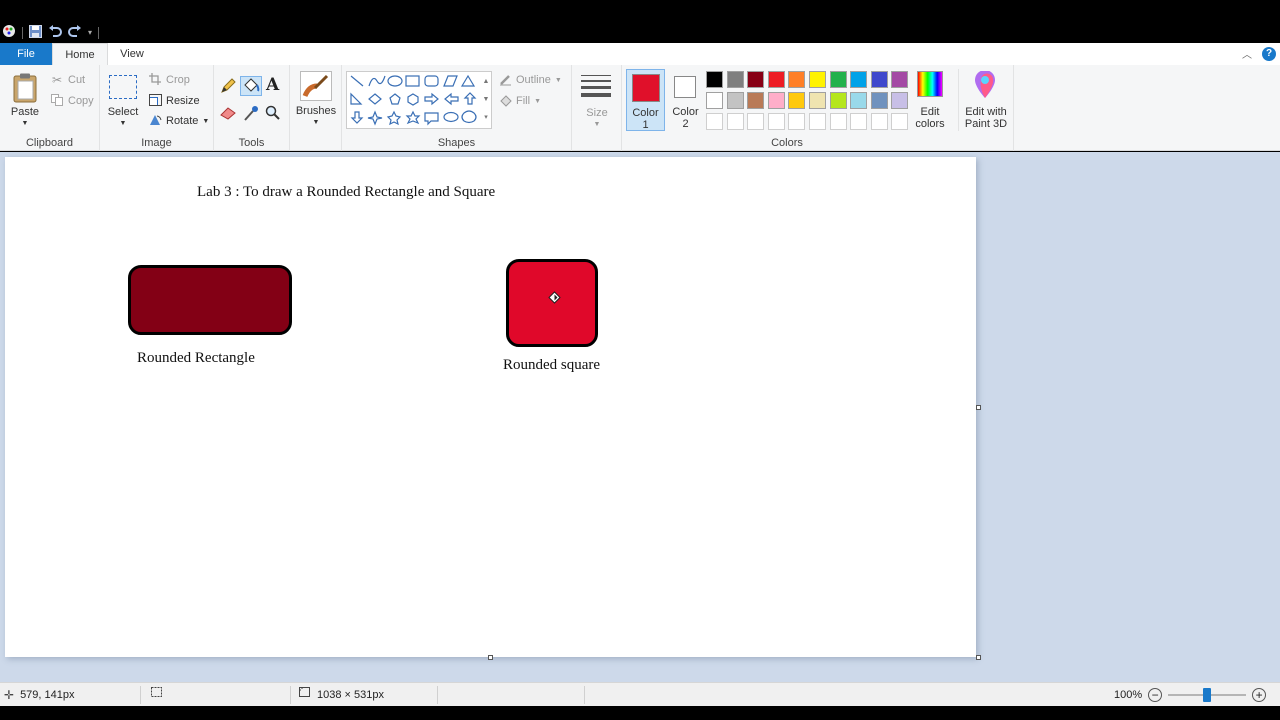 The height and width of the screenshot is (720, 1280). What do you see at coordinates (123, 123) in the screenshot?
I see `select-dropdown-icon: ▼` at bounding box center [123, 123].